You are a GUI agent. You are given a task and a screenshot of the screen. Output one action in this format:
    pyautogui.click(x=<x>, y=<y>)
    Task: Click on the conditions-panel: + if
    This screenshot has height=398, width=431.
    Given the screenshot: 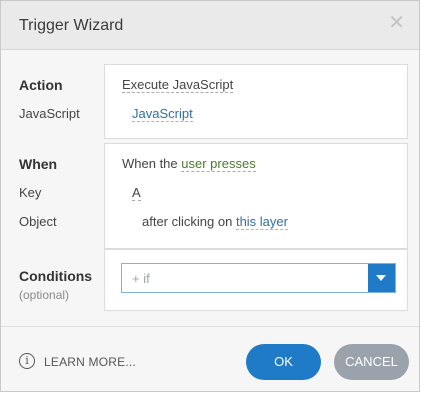 What is the action you would take?
    pyautogui.click(x=256, y=280)
    